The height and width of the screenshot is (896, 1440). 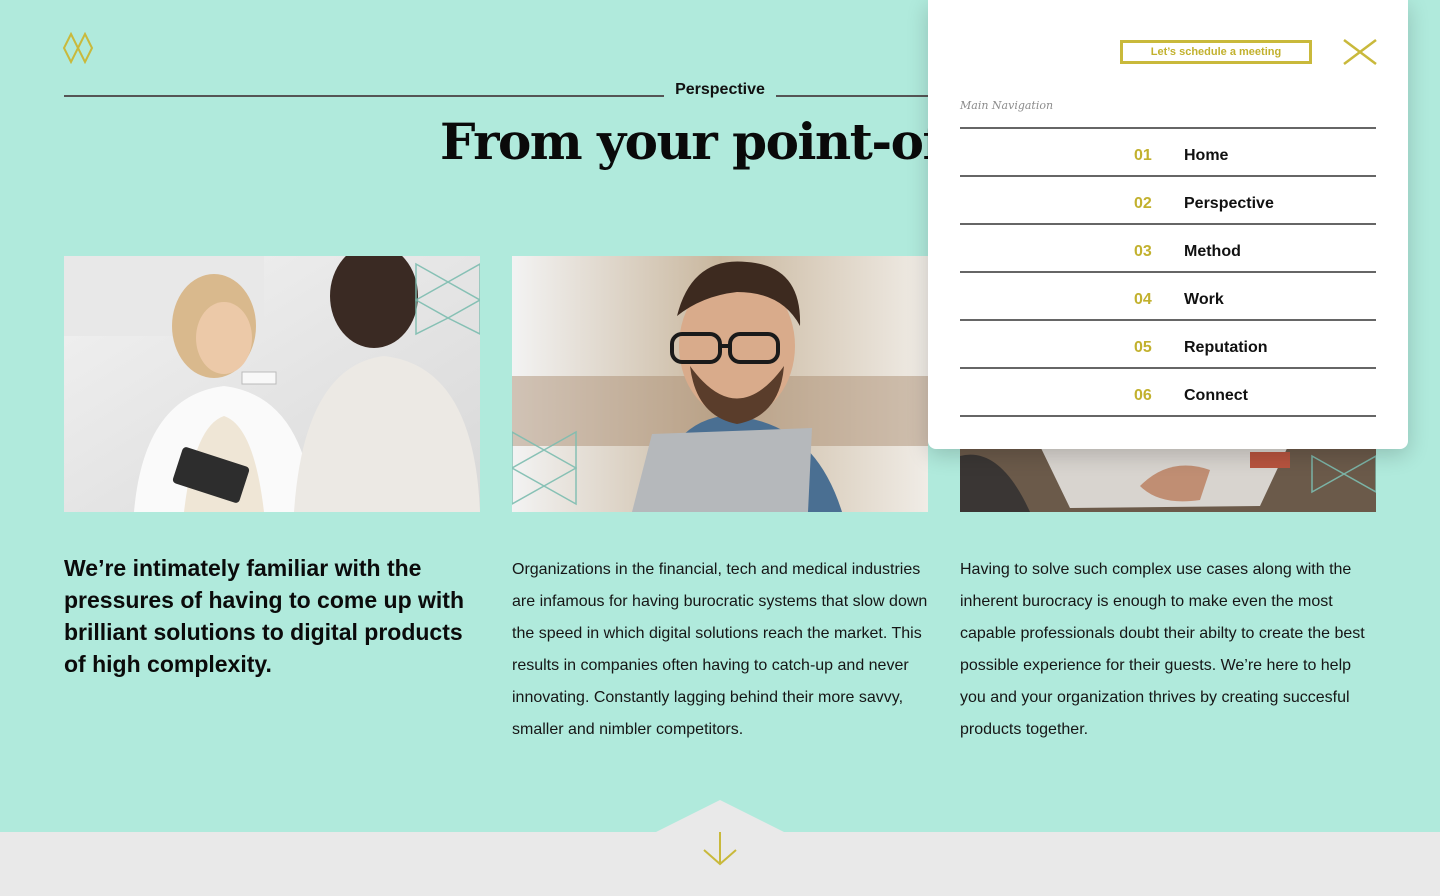 I want to click on section-label: Perspective, so click(x=720, y=89).